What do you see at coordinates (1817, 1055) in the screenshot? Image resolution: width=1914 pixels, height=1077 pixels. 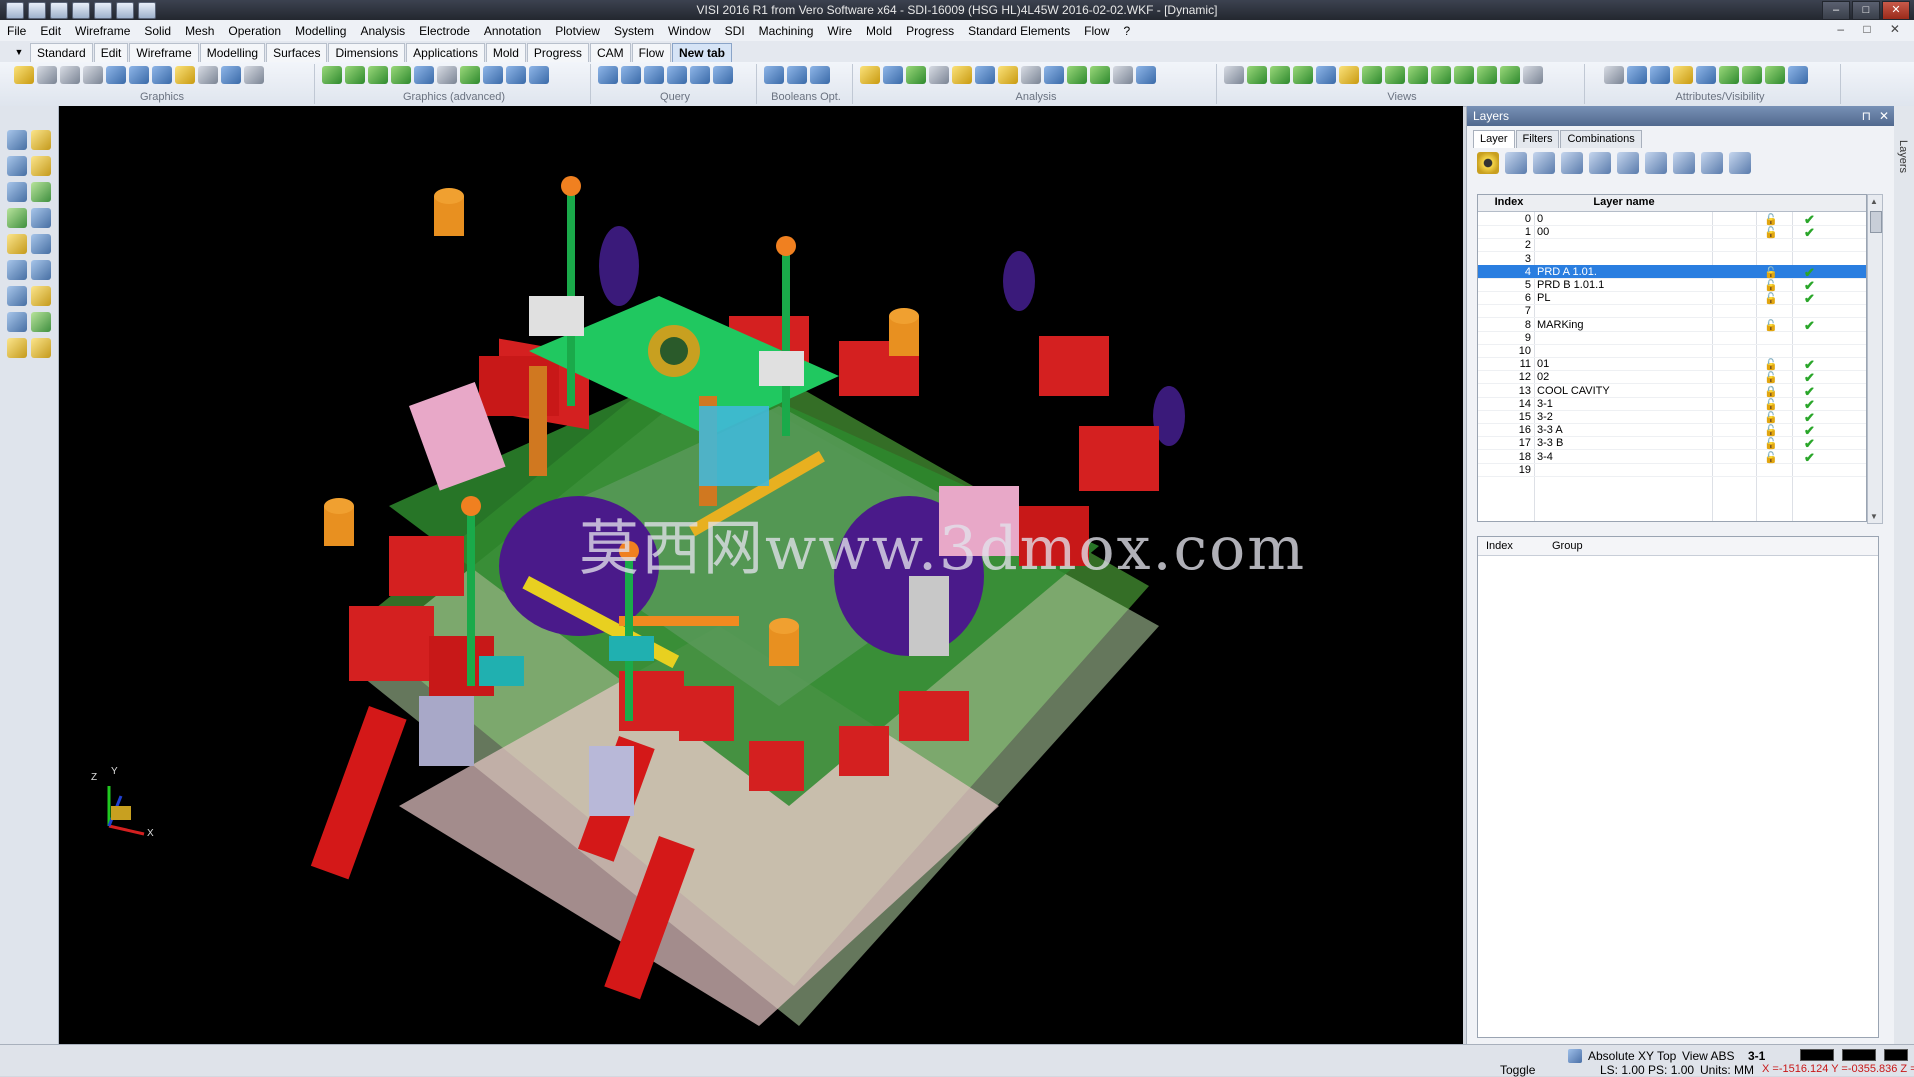 I see `color-swatch` at bounding box center [1817, 1055].